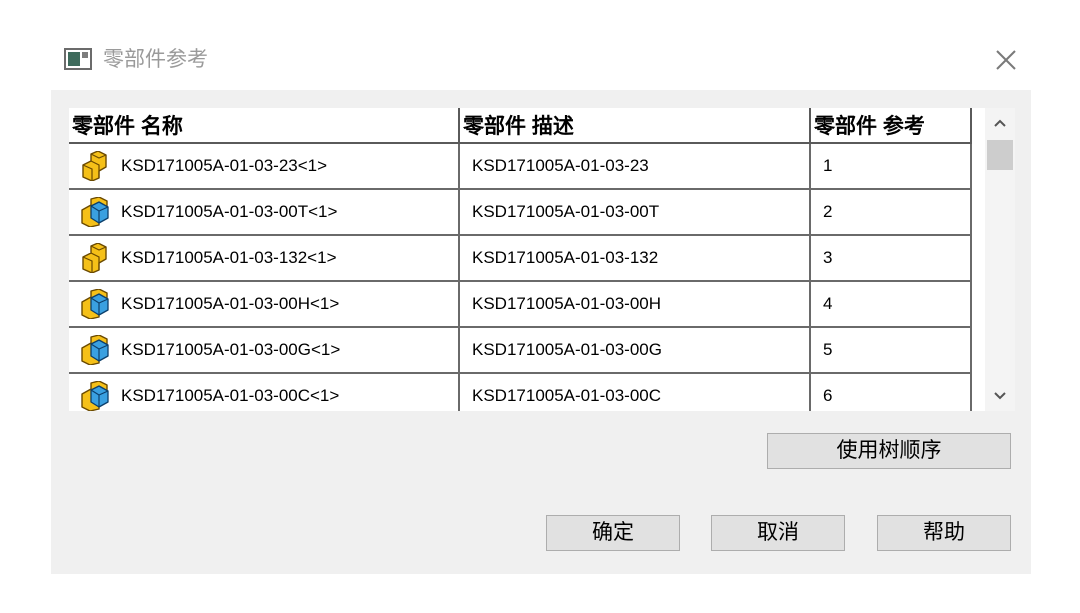 The height and width of the screenshot is (613, 1080). Describe the element at coordinates (540, 45) in the screenshot. I see `title-bar: 零部件参考` at that location.